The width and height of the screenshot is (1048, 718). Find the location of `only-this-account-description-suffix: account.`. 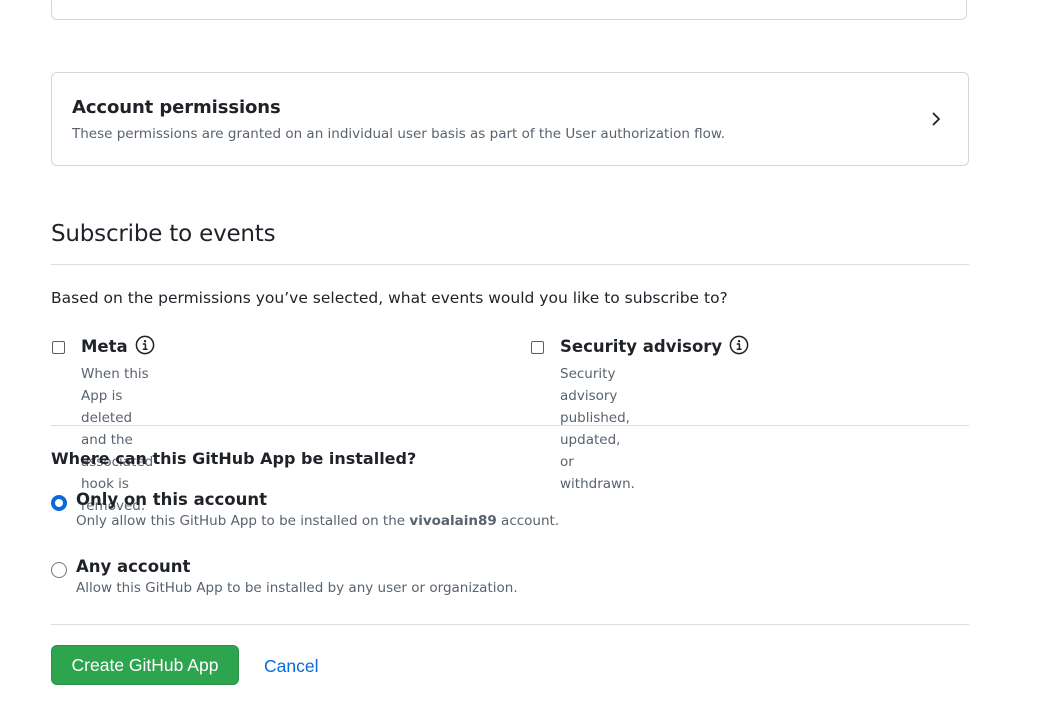

only-this-account-description-suffix: account. is located at coordinates (528, 521).